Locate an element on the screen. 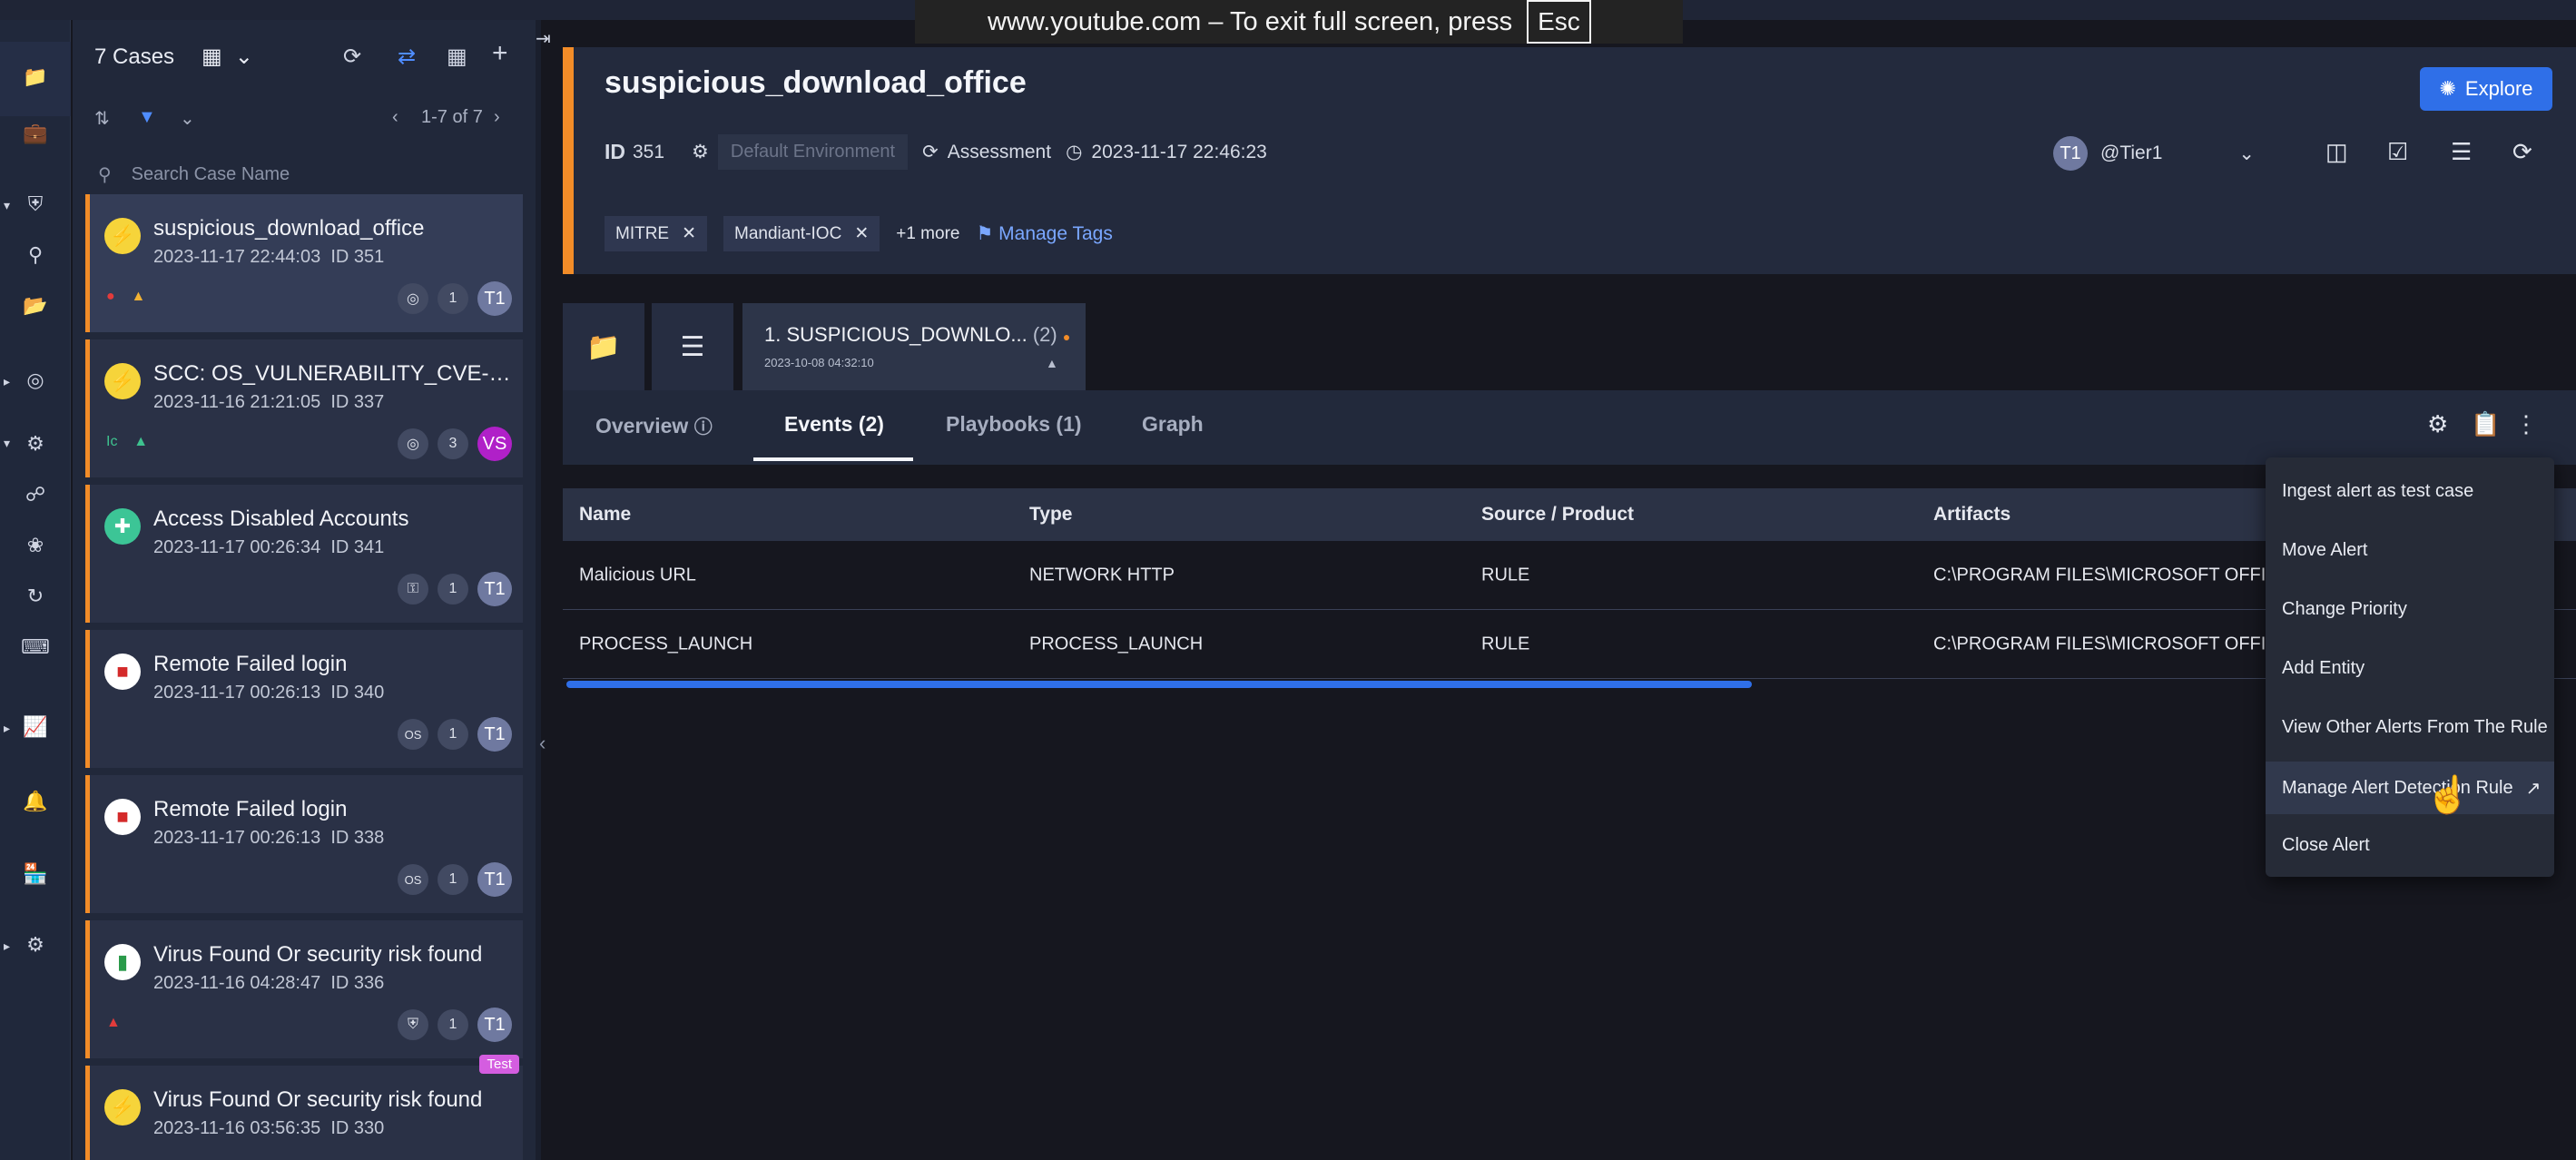 Image resolution: width=2576 pixels, height=1160 pixels. menu-item-label: Manage Alert Detection Rule is located at coordinates (2397, 787).